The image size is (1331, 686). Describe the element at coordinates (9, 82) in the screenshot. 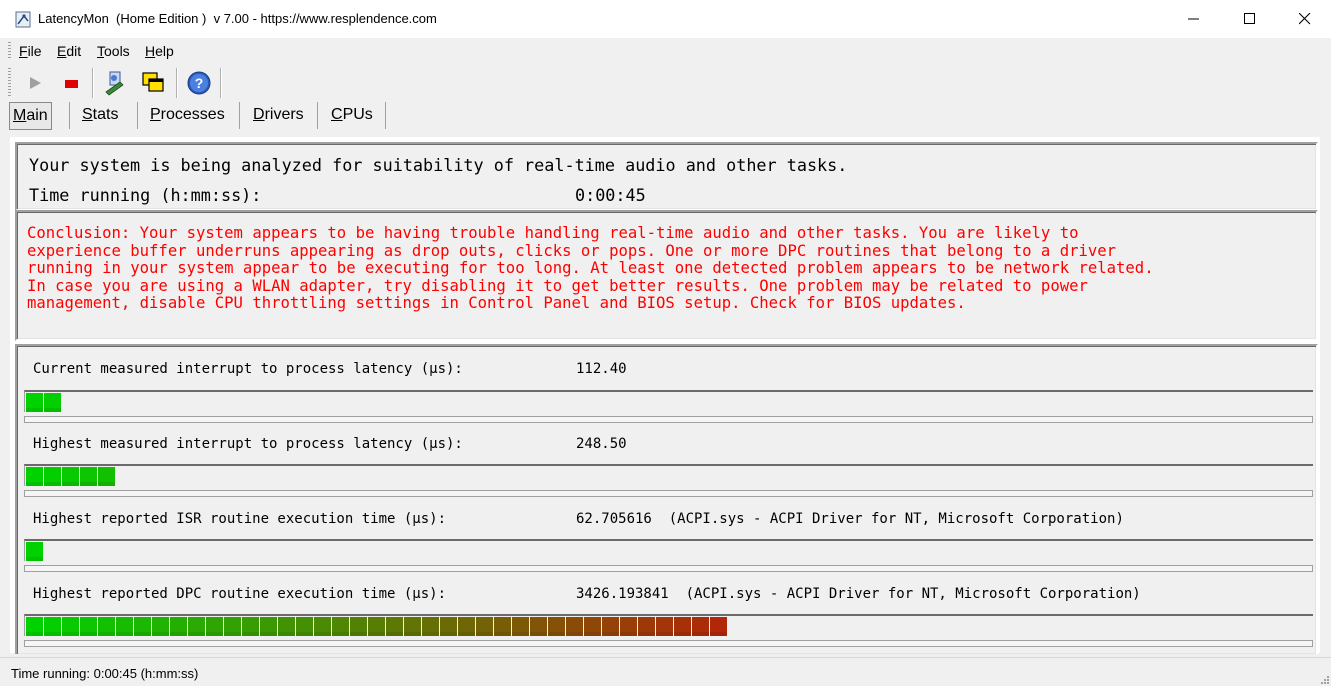

I see `toolbar-grip` at that location.